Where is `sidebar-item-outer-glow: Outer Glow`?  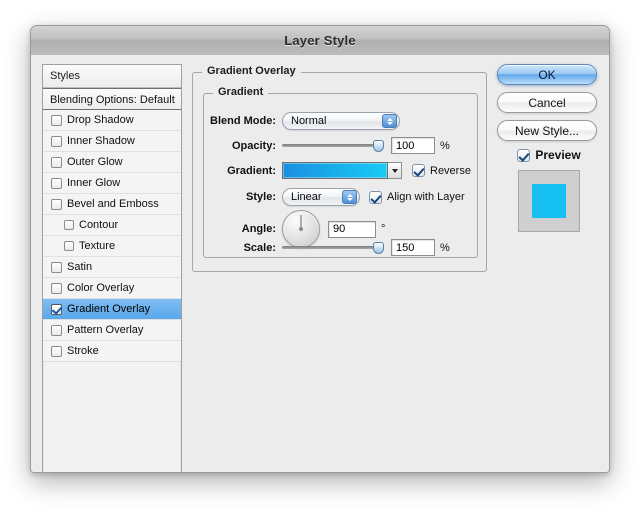 sidebar-item-outer-glow: Outer Glow is located at coordinates (112, 162).